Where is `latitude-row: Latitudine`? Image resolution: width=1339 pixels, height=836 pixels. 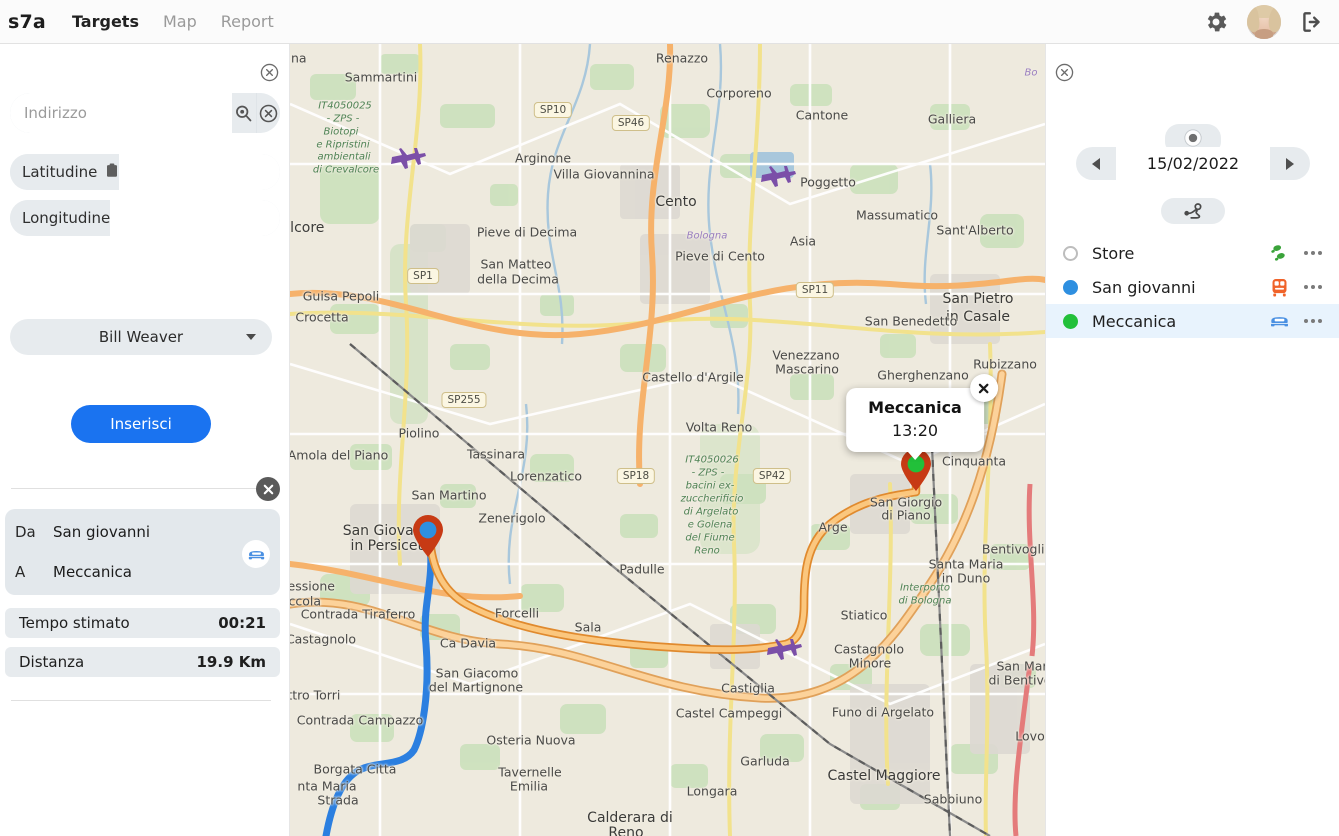 latitude-row: Latitudine is located at coordinates (145, 172).